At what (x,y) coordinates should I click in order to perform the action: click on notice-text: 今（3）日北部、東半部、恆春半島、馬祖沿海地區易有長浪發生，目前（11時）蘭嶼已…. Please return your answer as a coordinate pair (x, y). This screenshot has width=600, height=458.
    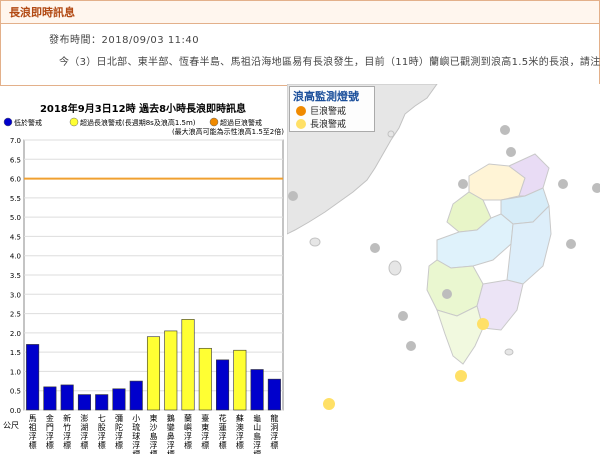
    Looking at the image, I should click on (329, 62).